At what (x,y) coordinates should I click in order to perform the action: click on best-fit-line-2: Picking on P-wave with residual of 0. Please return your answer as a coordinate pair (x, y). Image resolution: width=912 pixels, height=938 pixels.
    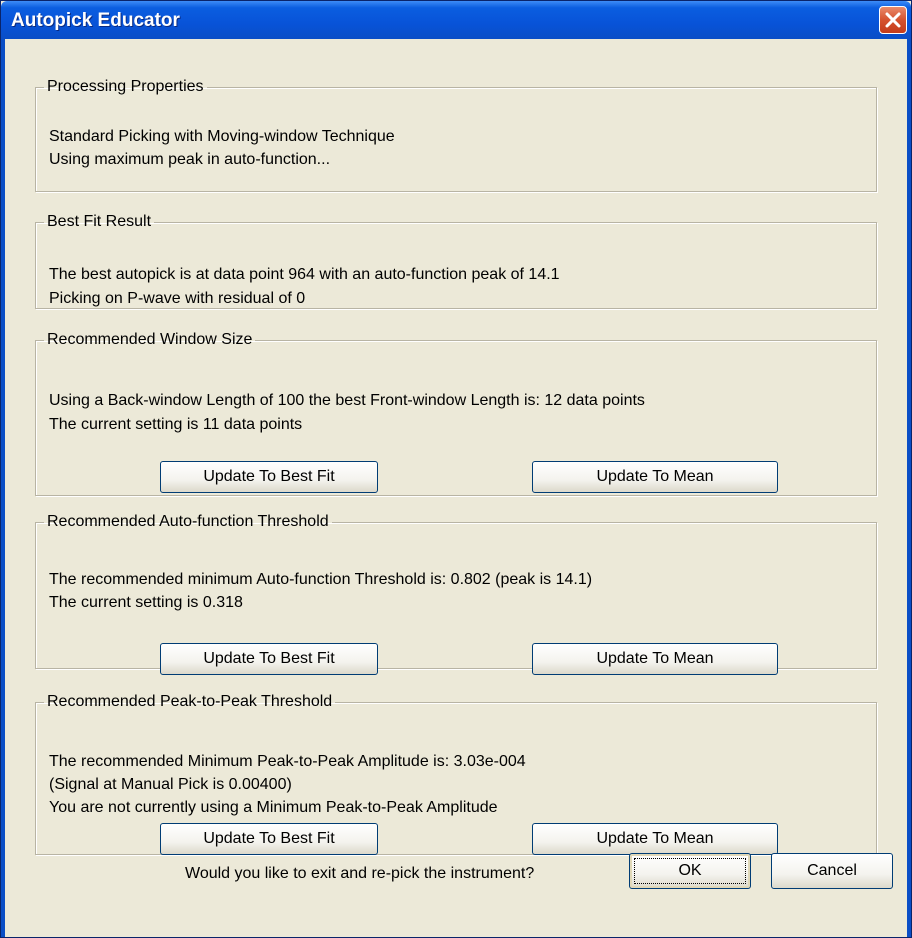
    Looking at the image, I should click on (177, 298).